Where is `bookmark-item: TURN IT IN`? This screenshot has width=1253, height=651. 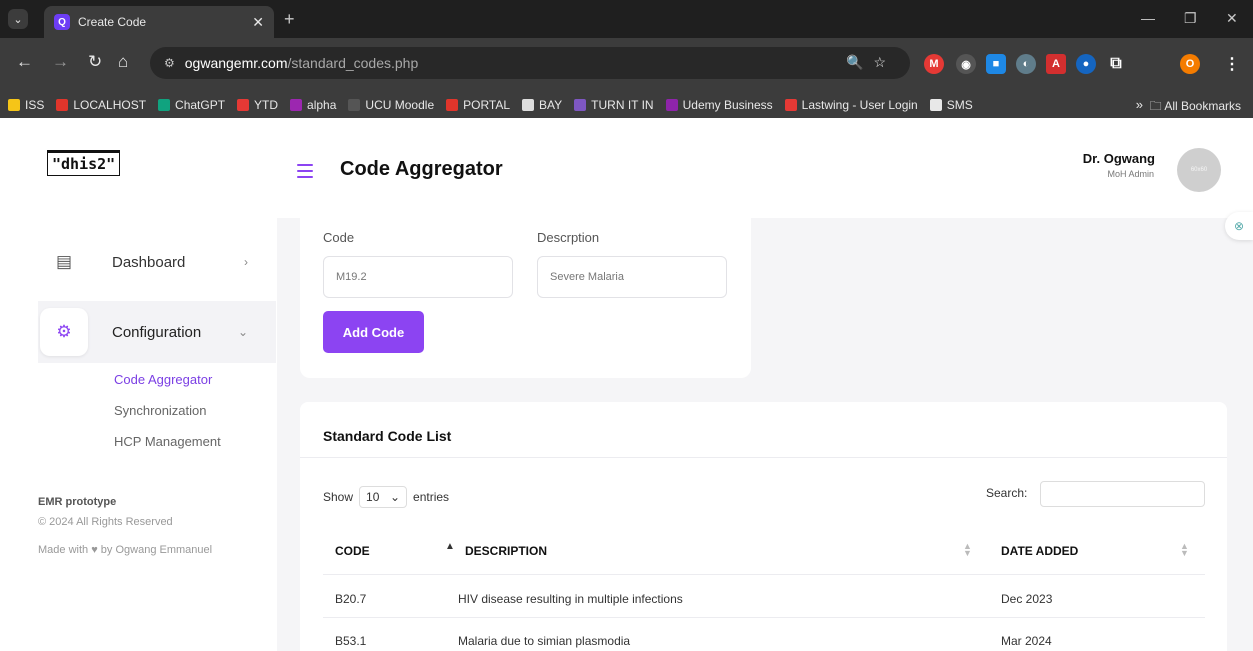 bookmark-item: TURN IT IN is located at coordinates (614, 105).